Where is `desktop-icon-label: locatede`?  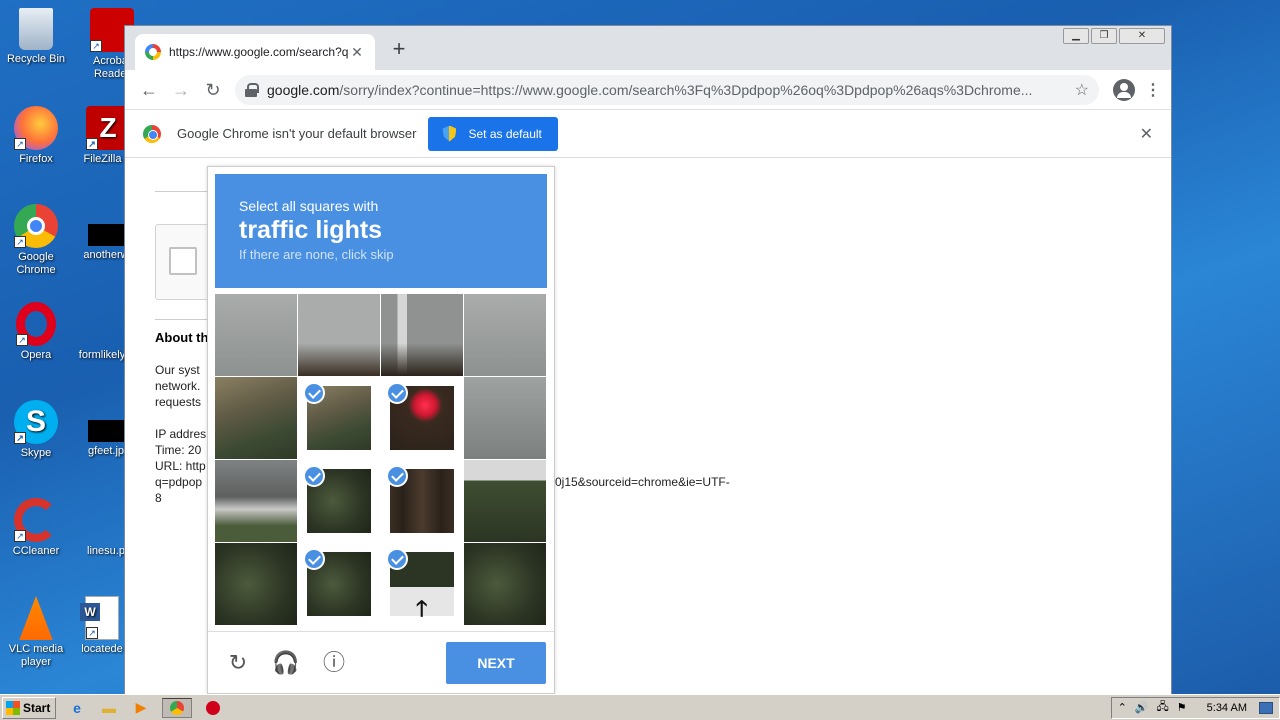 desktop-icon-label: locatede is located at coordinates (102, 649).